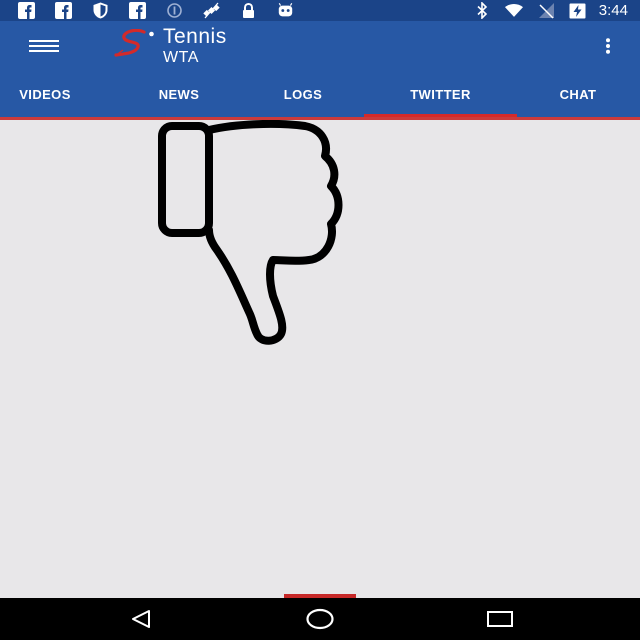 The height and width of the screenshot is (640, 640). Describe the element at coordinates (578, 10) in the screenshot. I see `battery-charging-icon` at that location.